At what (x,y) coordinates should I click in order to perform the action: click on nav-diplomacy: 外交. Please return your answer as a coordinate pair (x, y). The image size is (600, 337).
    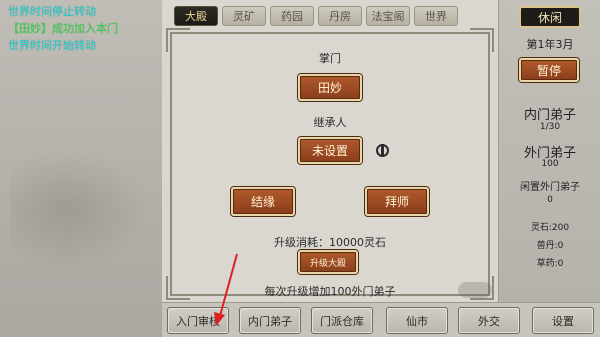
    Looking at the image, I should click on (489, 320).